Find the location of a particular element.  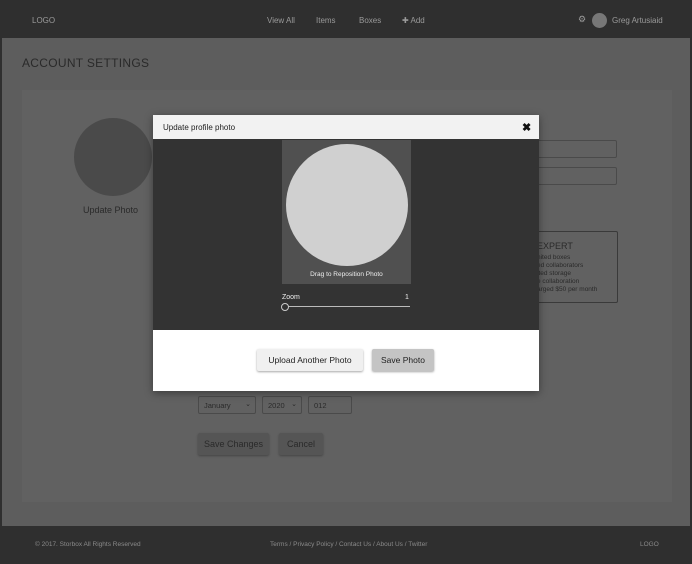

nav-items: Items is located at coordinates (326, 20).